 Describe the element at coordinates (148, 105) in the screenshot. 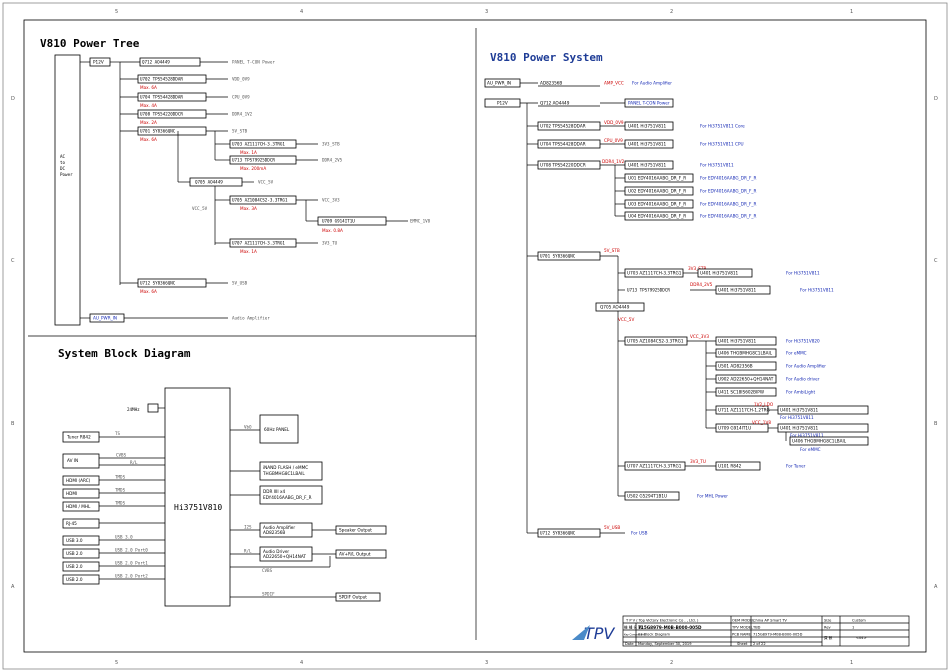

I see `u704-max: Max. 4A` at that location.